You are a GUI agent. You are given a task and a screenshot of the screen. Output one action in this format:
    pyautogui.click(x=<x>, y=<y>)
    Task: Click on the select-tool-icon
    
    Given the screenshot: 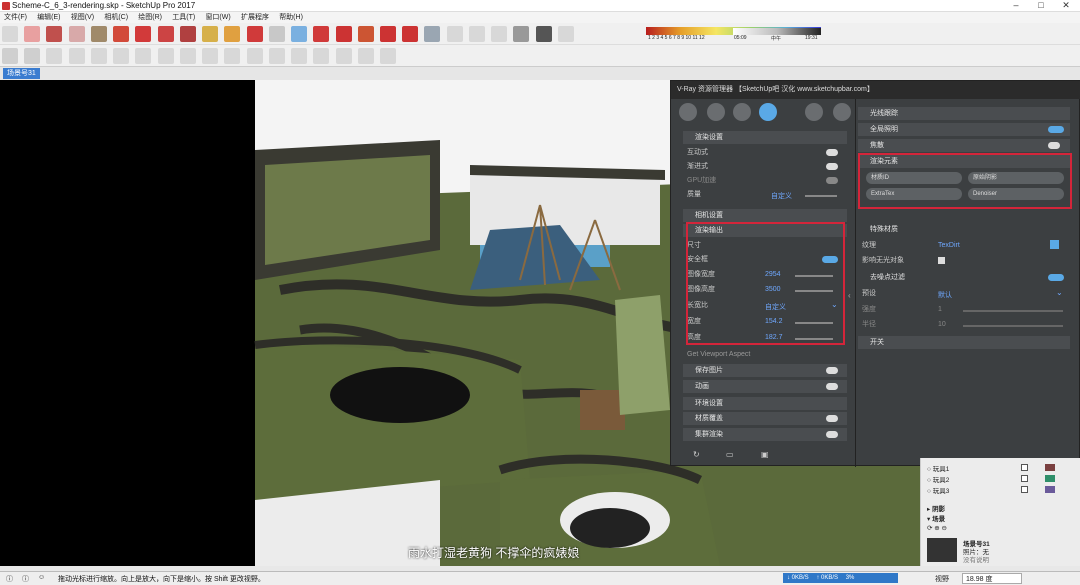 What is the action you would take?
    pyautogui.click(x=10, y=34)
    